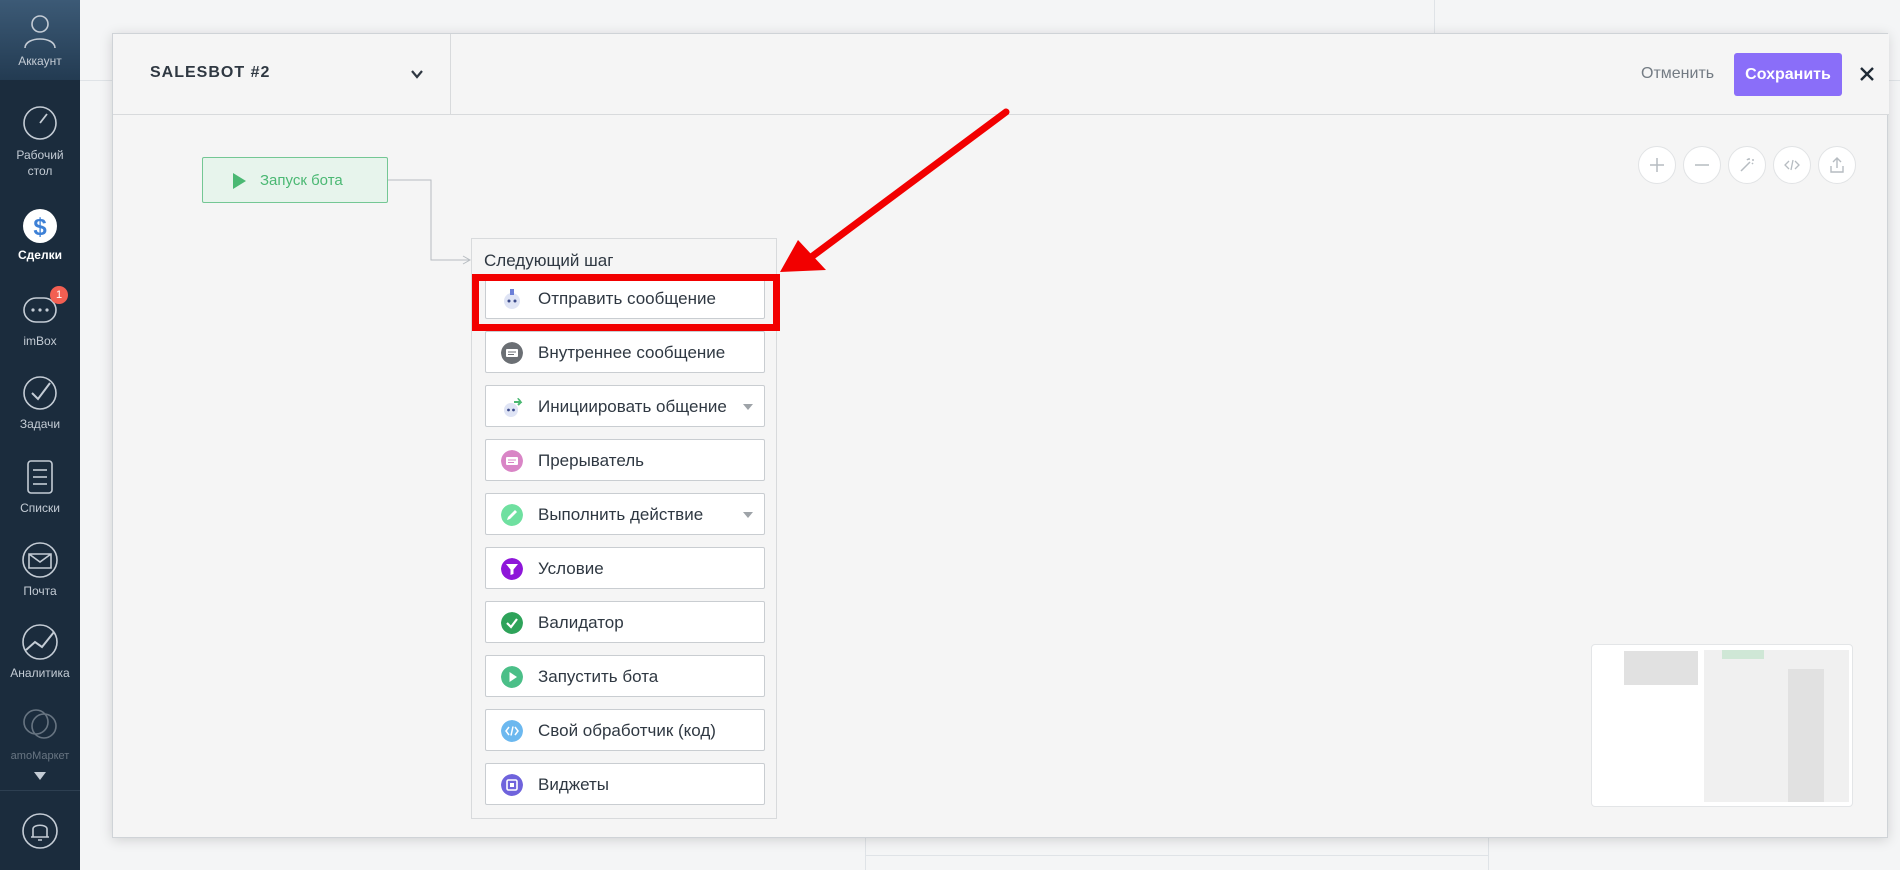 This screenshot has height=870, width=1900. Describe the element at coordinates (512, 677) in the screenshot. I see `run-bot-play-icon` at that location.